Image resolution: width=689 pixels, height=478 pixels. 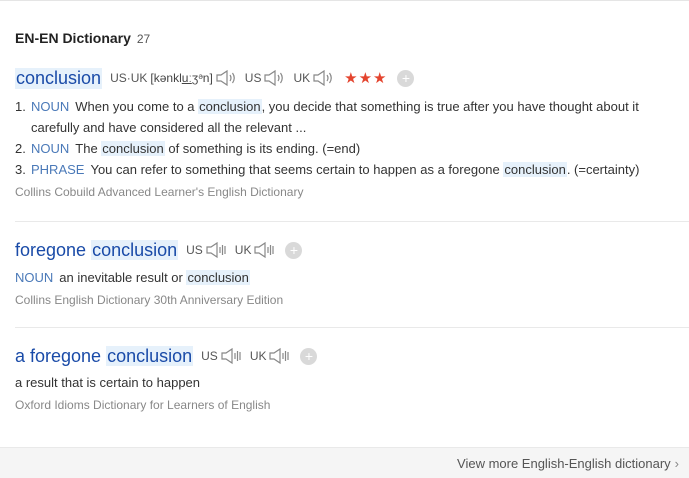 I want to click on frequency-stars: ★★★, so click(x=366, y=78).